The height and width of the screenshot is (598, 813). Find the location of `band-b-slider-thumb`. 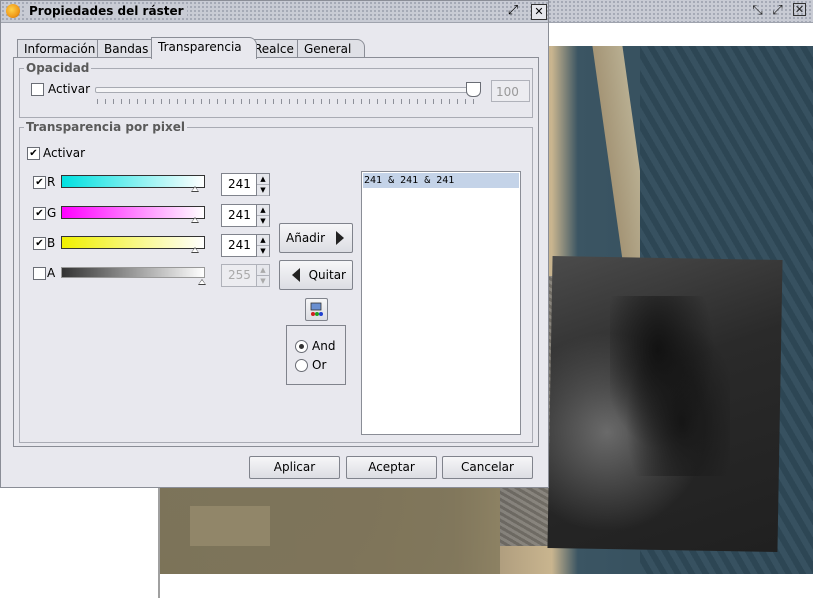

band-b-slider-thumb is located at coordinates (195, 250).